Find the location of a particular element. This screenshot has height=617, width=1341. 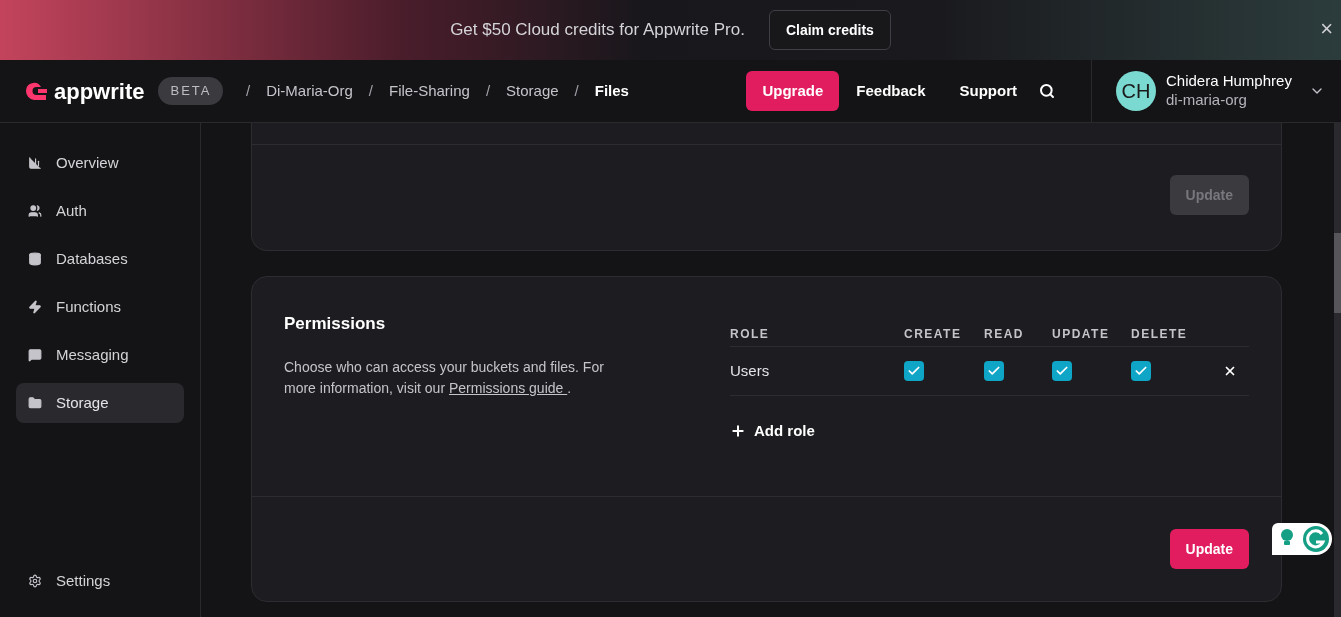

column-header: UPDATE is located at coordinates (1081, 334).